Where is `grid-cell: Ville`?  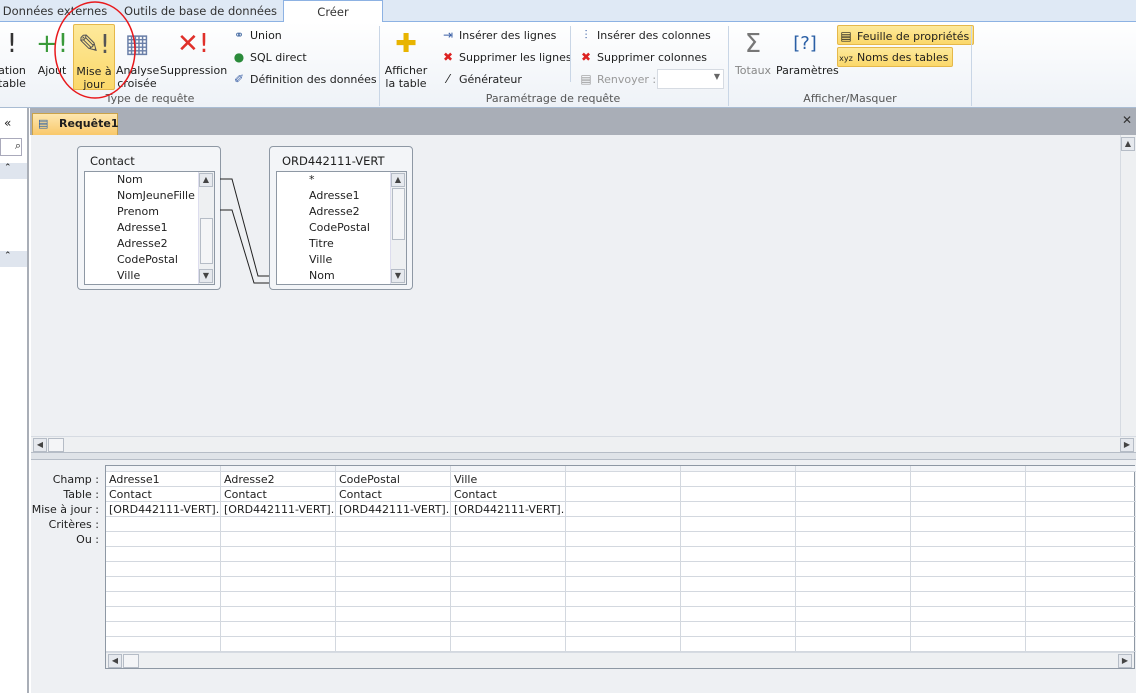 grid-cell: Ville is located at coordinates (508, 479).